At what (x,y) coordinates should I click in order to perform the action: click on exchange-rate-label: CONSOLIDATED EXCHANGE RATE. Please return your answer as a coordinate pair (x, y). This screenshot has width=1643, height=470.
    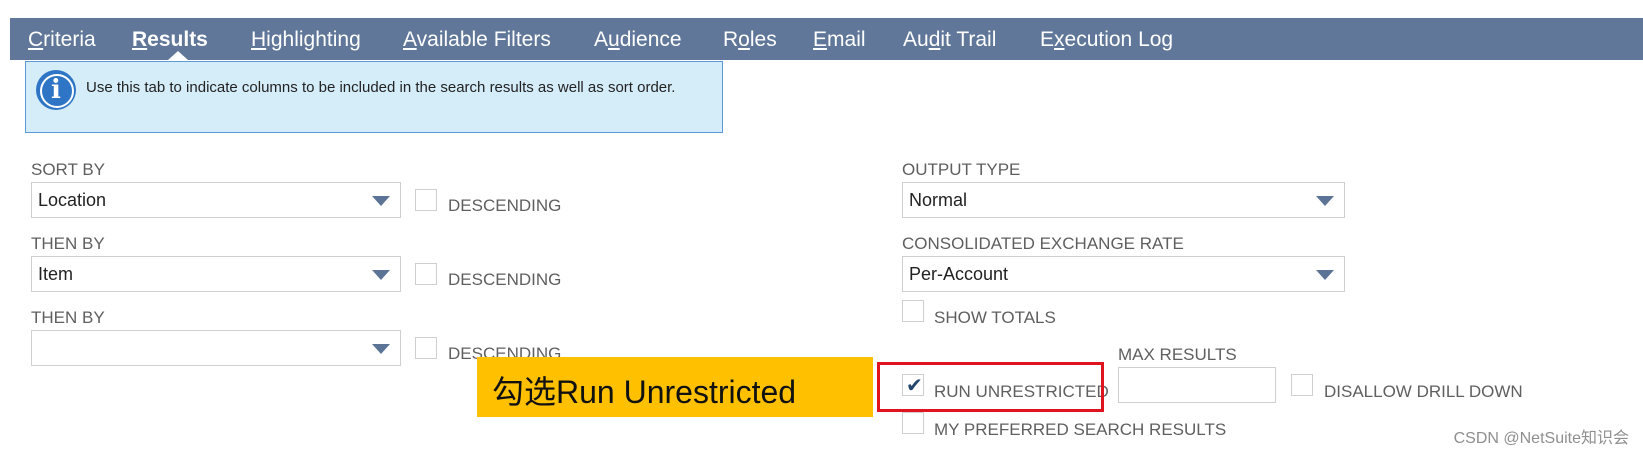
    Looking at the image, I should click on (1043, 243).